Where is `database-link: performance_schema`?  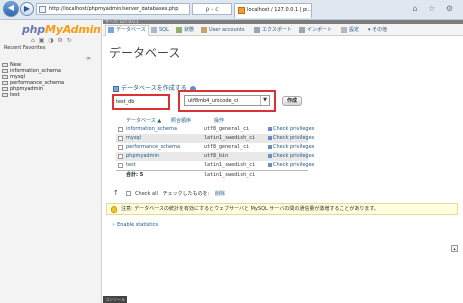
database-link: performance_schema is located at coordinates (153, 147).